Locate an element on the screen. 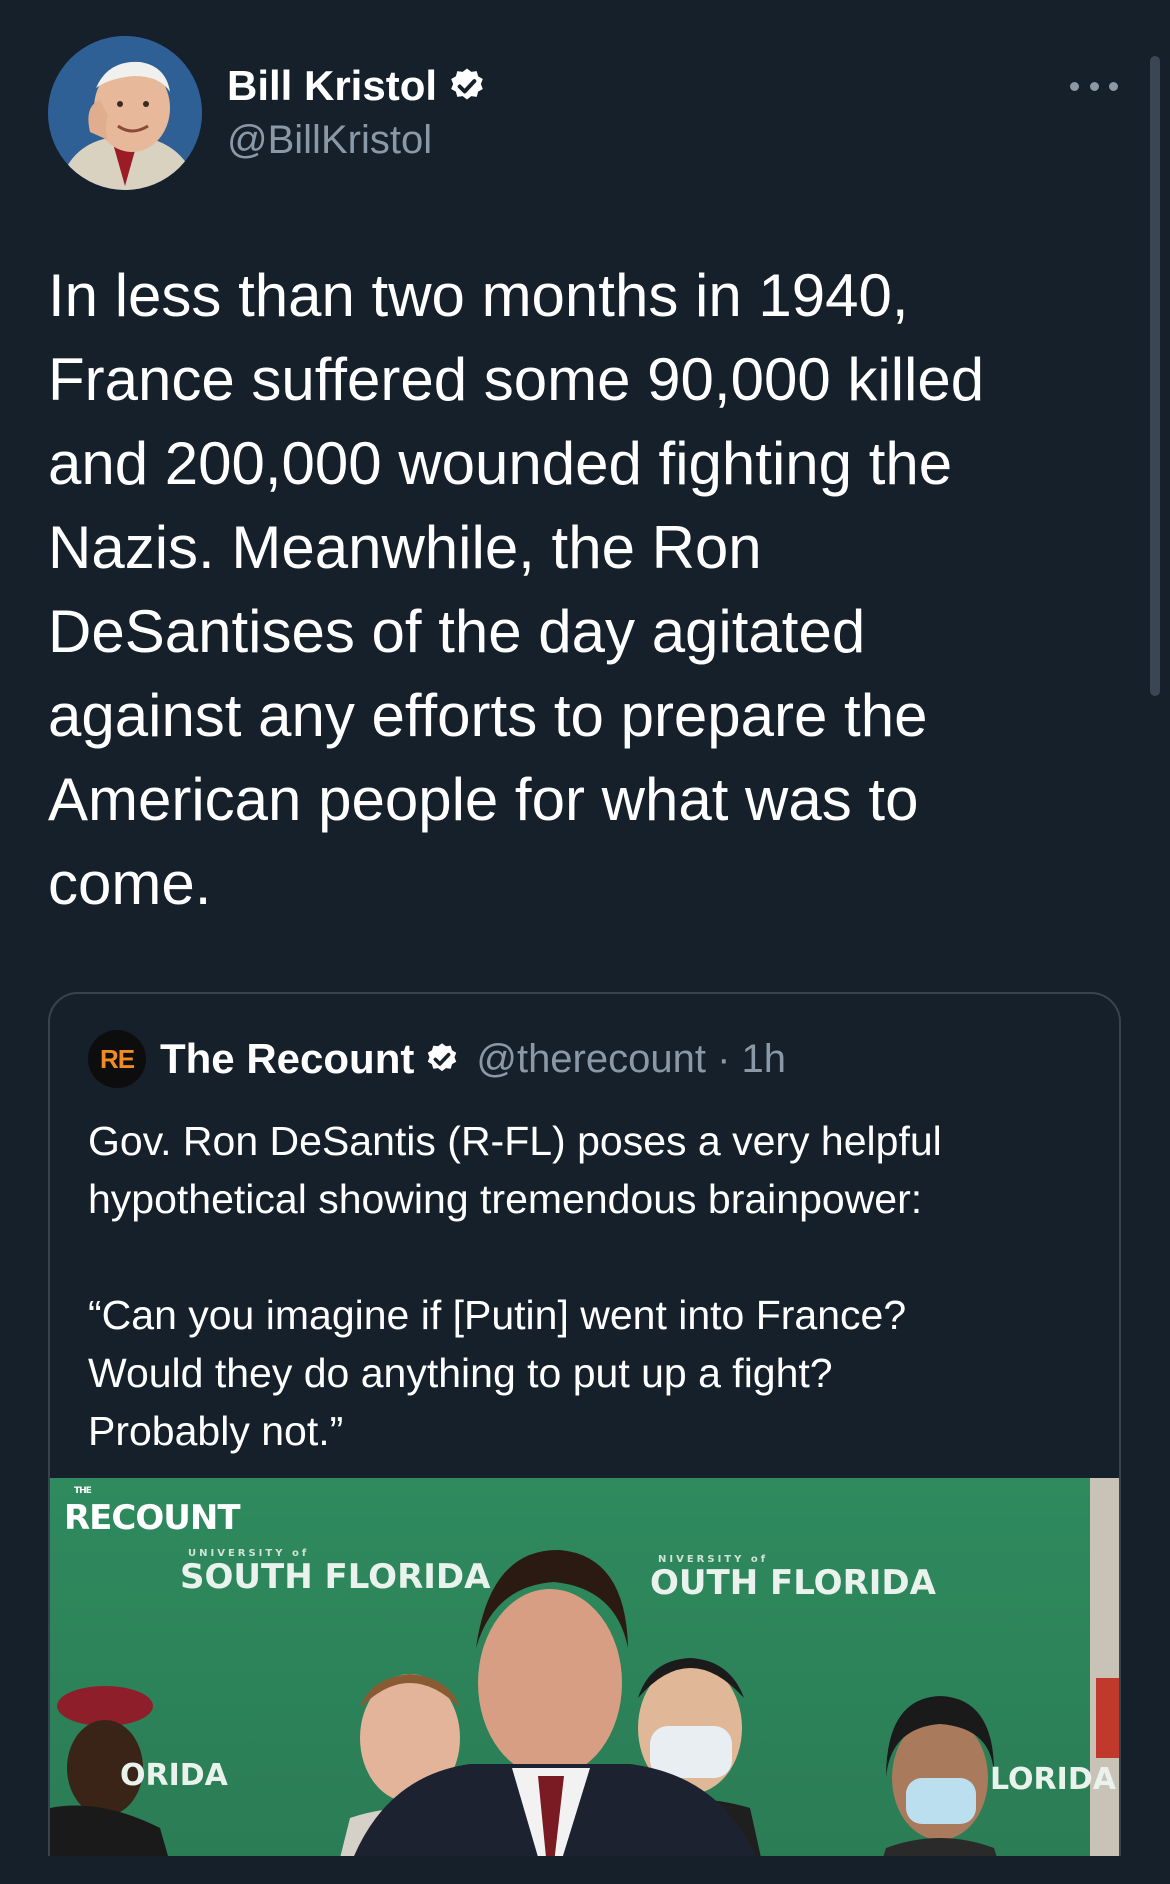 This screenshot has width=1170, height=1884. backdrop-banner: UNIVERSITY of SOUTH FLORIDA is located at coordinates (335, 1572).